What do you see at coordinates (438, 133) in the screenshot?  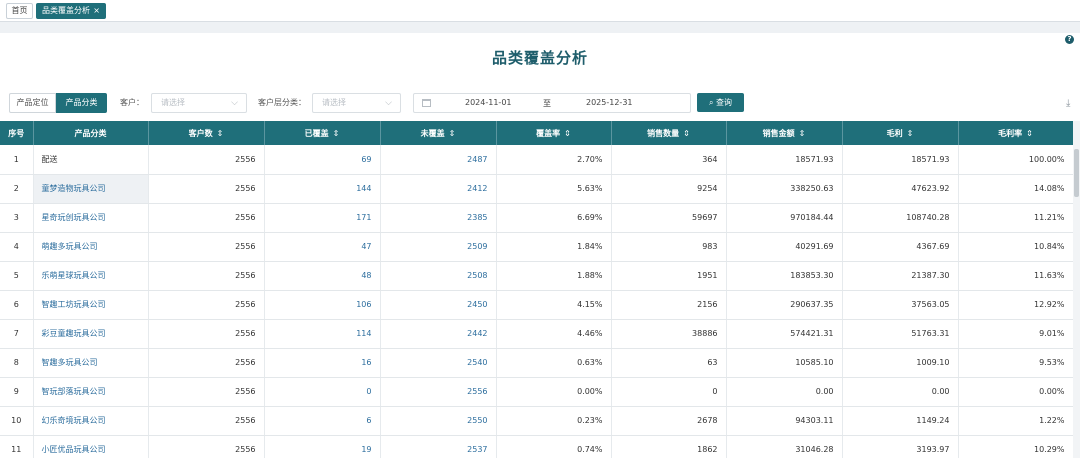 I see `header-uncovered: 未覆盖 ⇕` at bounding box center [438, 133].